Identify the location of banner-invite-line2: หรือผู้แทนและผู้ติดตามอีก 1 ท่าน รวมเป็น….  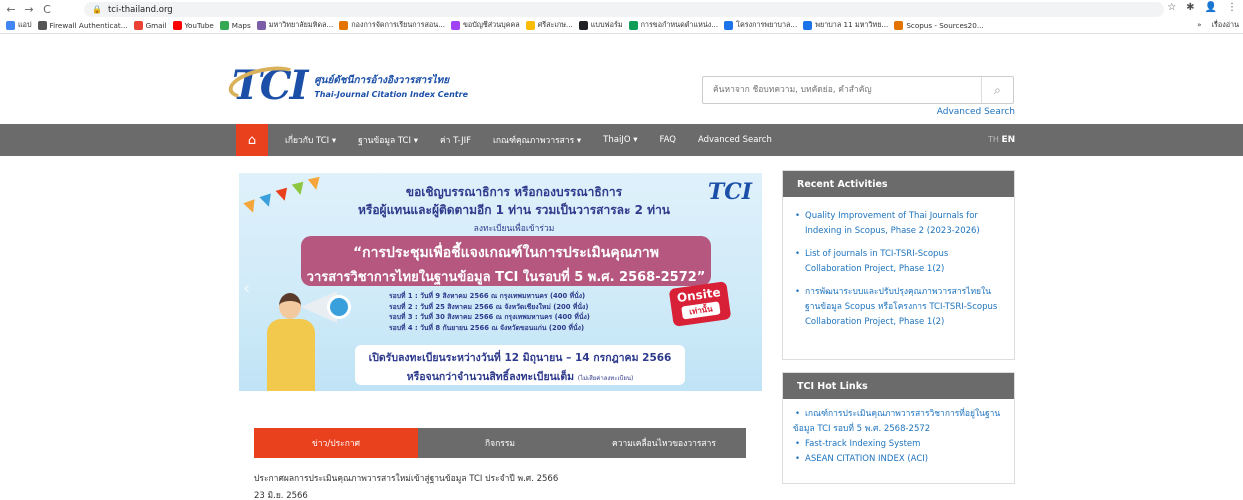
(514, 210).